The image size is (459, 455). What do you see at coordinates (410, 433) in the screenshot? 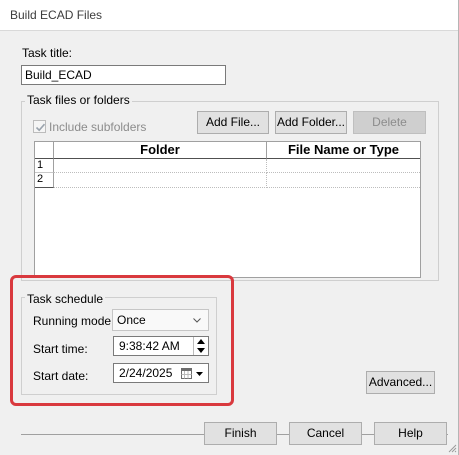
I see `help-button: Help` at bounding box center [410, 433].